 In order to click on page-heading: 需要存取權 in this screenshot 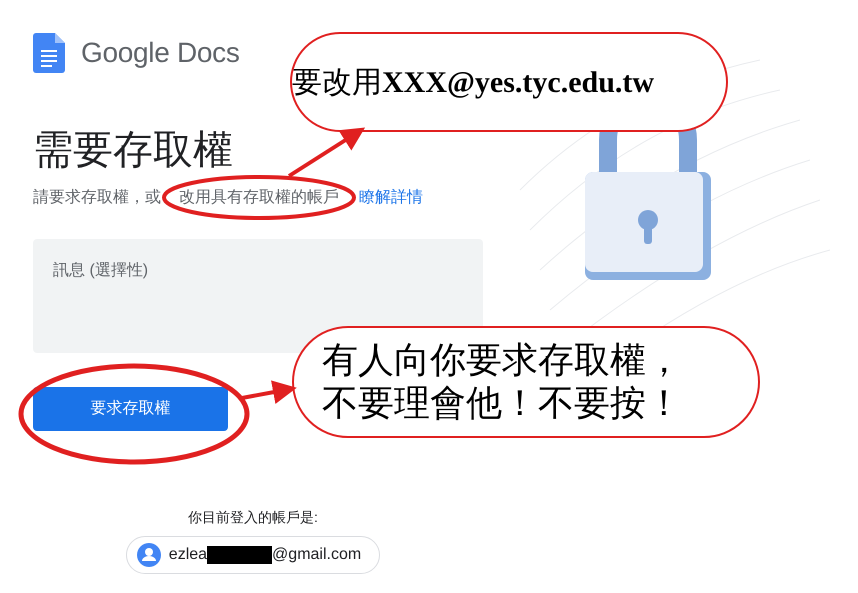, I will do `click(133, 150)`.